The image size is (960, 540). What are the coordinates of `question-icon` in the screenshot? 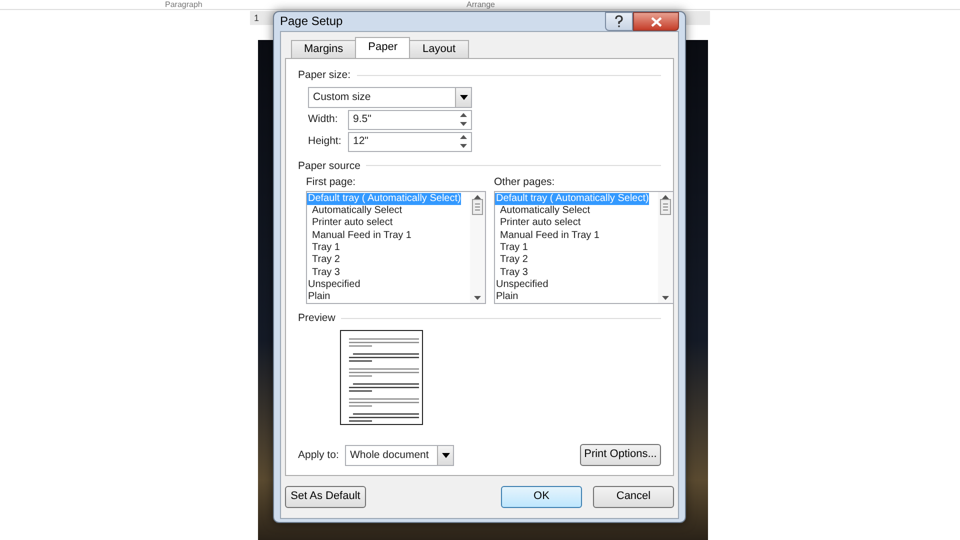 It's located at (619, 21).